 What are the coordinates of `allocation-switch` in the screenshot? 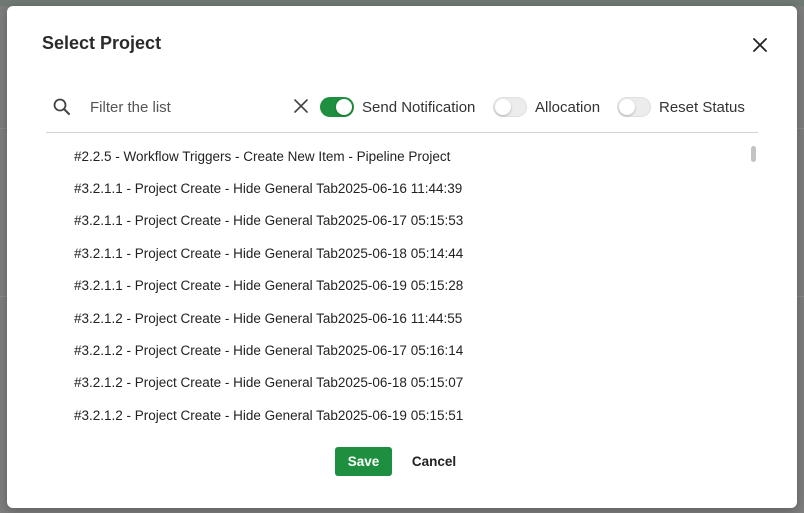 It's located at (510, 107).